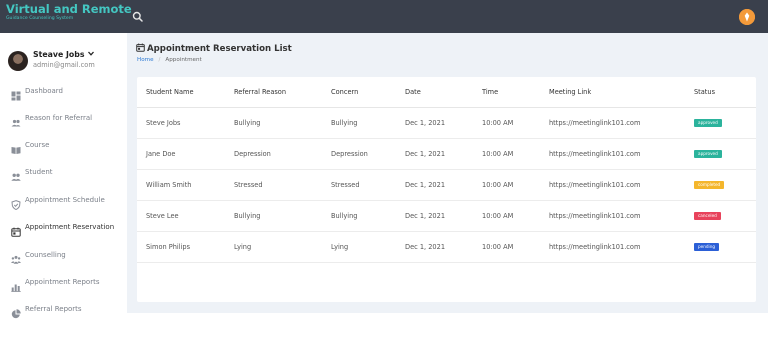  What do you see at coordinates (282, 92) in the screenshot?
I see `column-header: Referral Reason` at bounding box center [282, 92].